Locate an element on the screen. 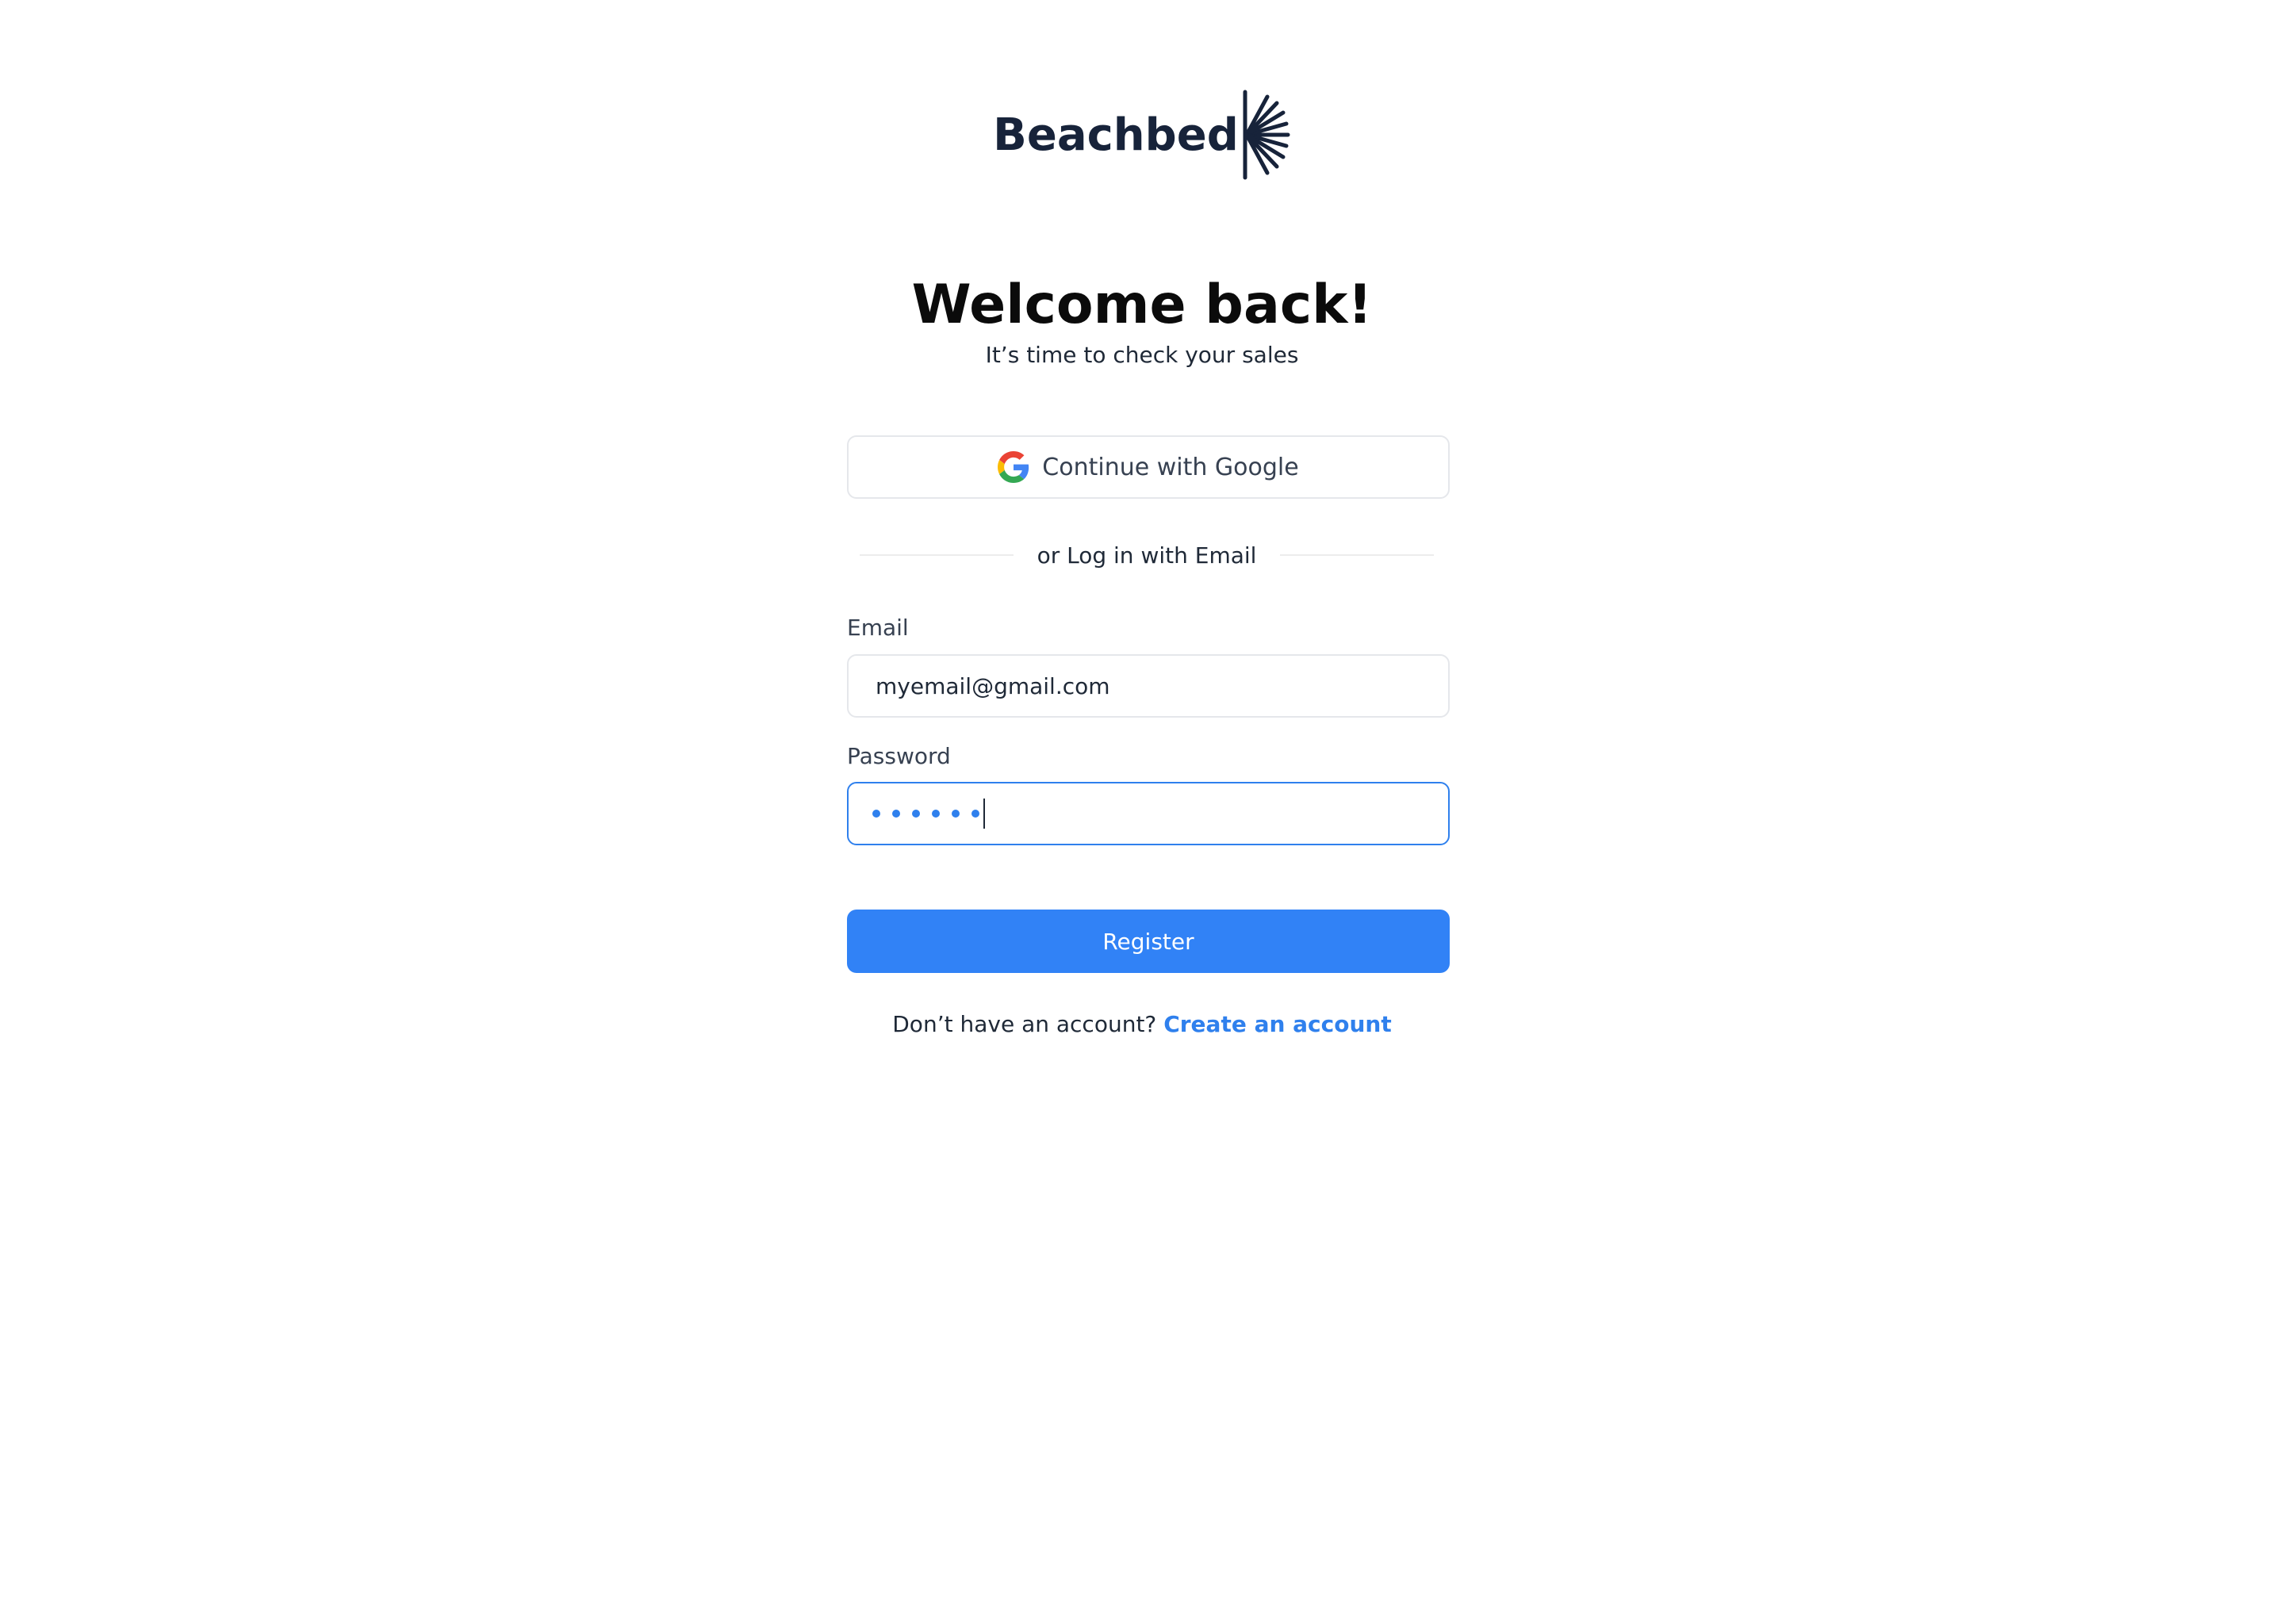 The width and height of the screenshot is (2284, 1624). email-label: Email is located at coordinates (878, 628).